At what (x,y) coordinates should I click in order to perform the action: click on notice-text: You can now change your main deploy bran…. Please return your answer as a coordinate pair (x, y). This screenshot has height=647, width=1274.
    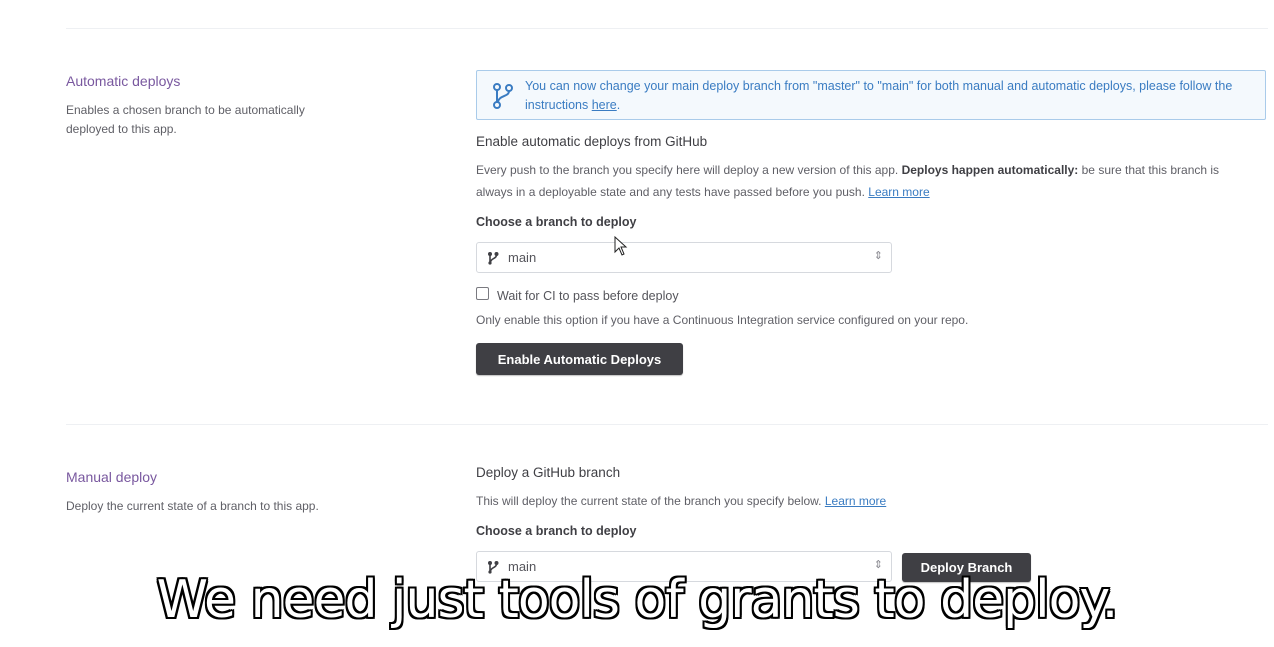
    Looking at the image, I should click on (879, 95).